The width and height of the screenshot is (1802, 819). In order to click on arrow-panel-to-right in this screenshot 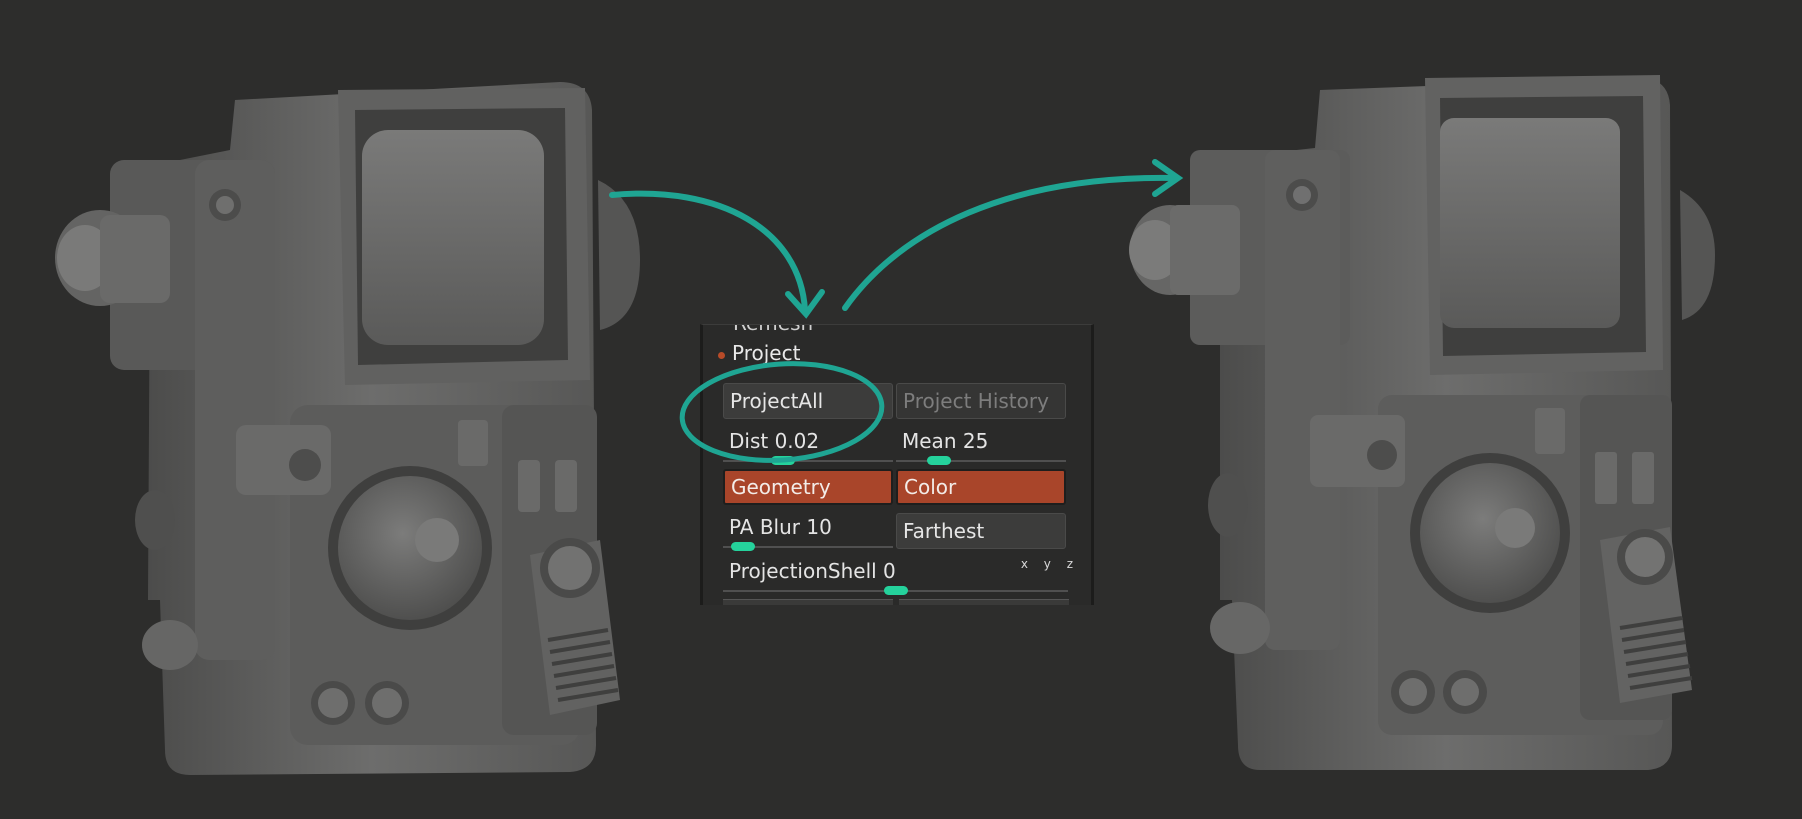, I will do `click(1013, 235)`.